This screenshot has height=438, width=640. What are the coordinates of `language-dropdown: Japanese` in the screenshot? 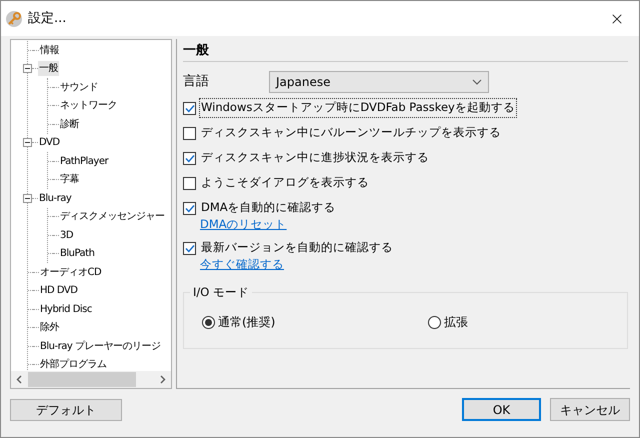 It's located at (379, 82).